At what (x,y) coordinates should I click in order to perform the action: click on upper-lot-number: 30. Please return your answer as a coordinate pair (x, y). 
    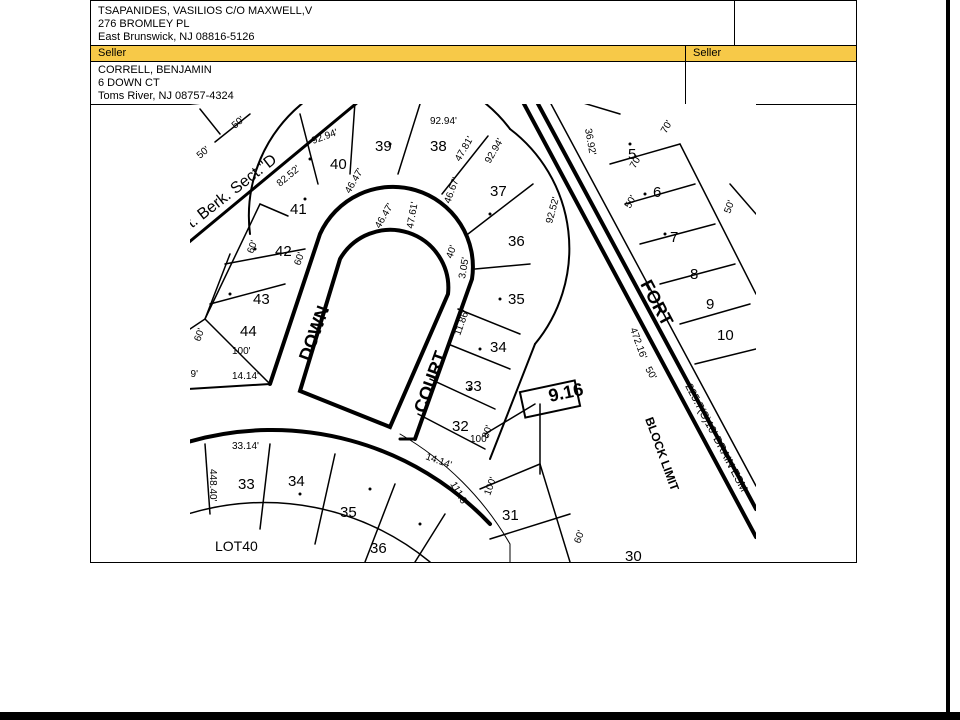
    Looking at the image, I should click on (633, 555).